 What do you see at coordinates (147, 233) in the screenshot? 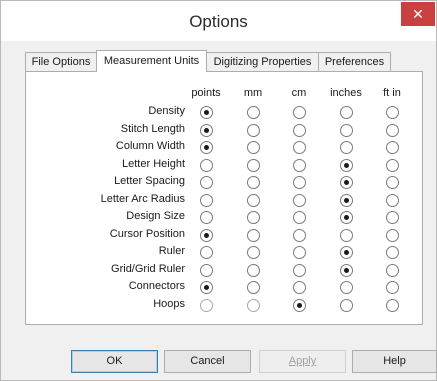
I see `row-label: Cursor Position` at bounding box center [147, 233].